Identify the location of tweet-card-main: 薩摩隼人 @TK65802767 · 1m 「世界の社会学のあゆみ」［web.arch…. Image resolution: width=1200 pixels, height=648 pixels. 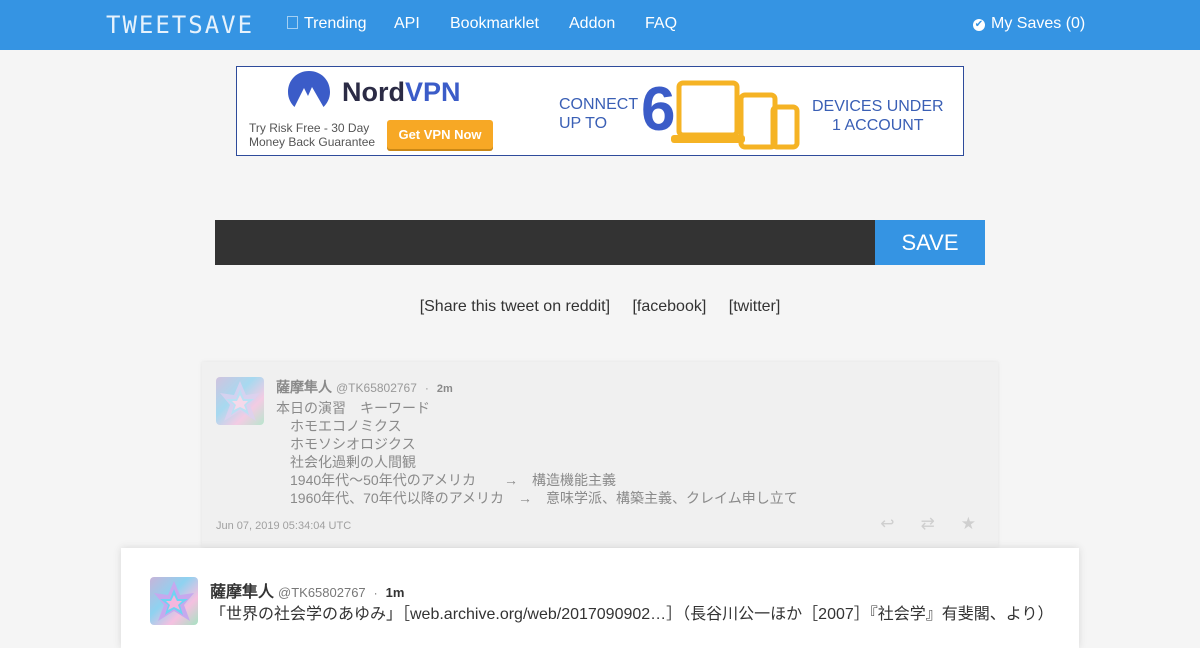
(600, 598).